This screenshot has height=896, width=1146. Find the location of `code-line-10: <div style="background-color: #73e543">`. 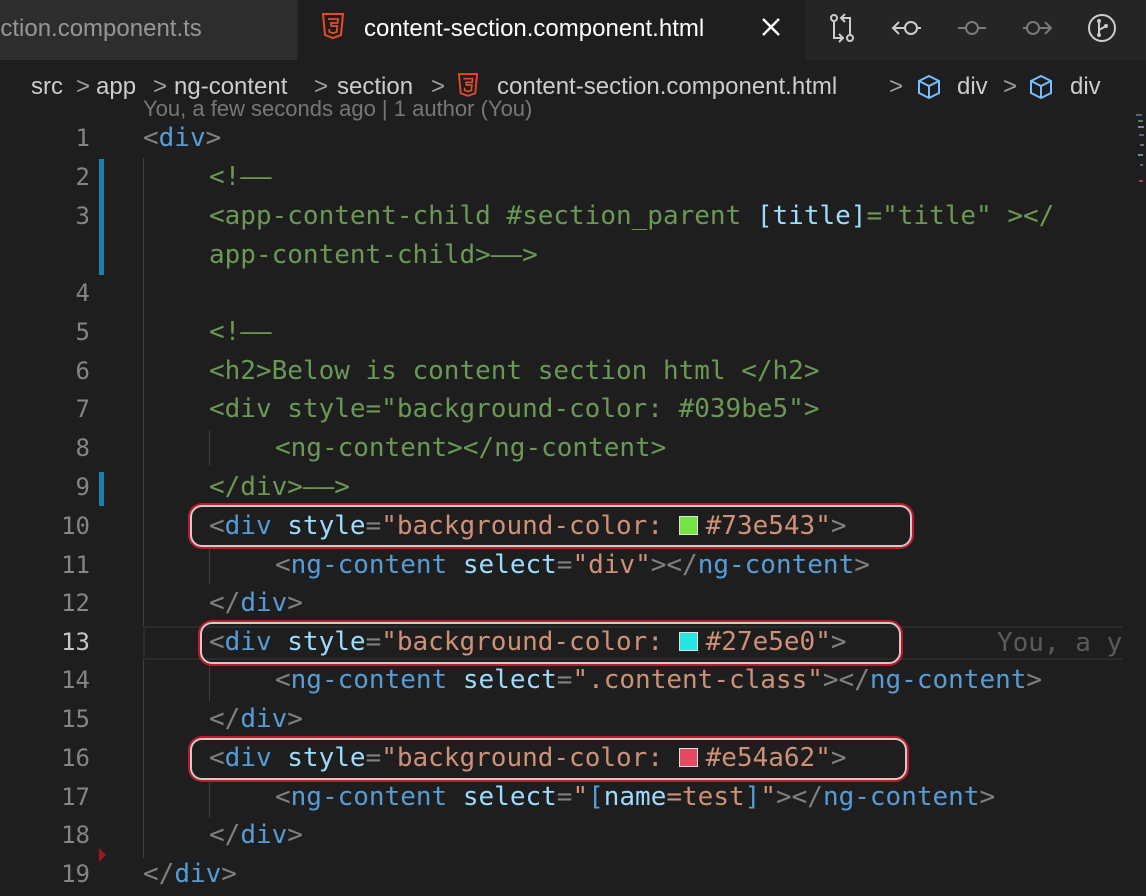

code-line-10: <div style="background-color: #73e543"> is located at coordinates (528, 526).